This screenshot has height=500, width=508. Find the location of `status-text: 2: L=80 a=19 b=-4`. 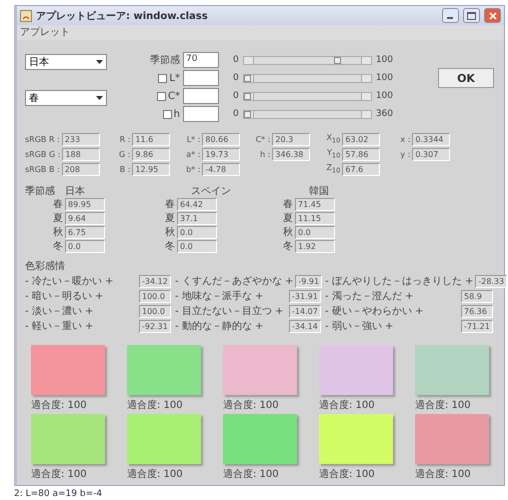

status-text: 2: L=80 a=19 b=-4 is located at coordinates (59, 493).